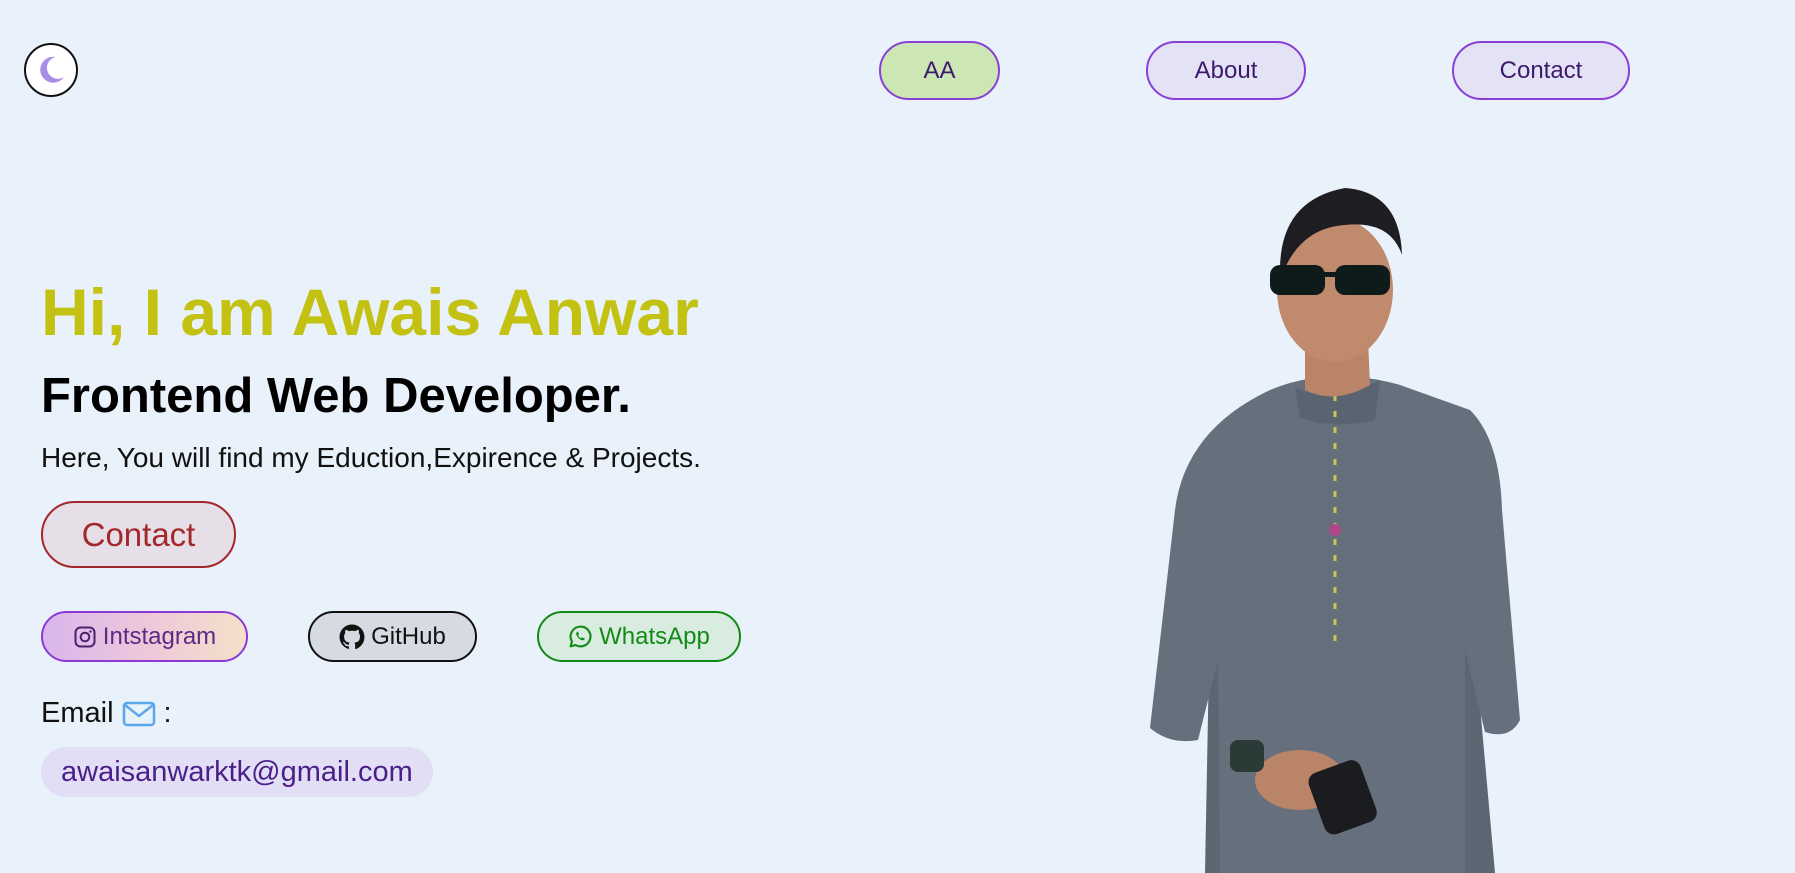  Describe the element at coordinates (336, 396) in the screenshot. I see `hero-subtitle: Frontend Web Developer.` at that location.